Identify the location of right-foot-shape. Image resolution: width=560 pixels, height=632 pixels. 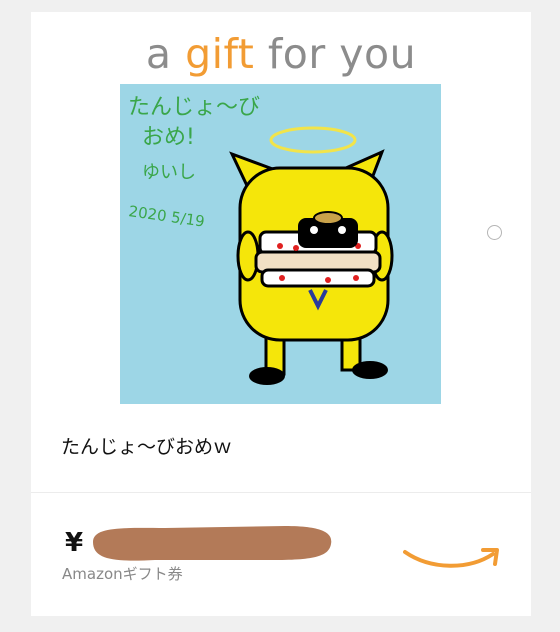
(370, 370).